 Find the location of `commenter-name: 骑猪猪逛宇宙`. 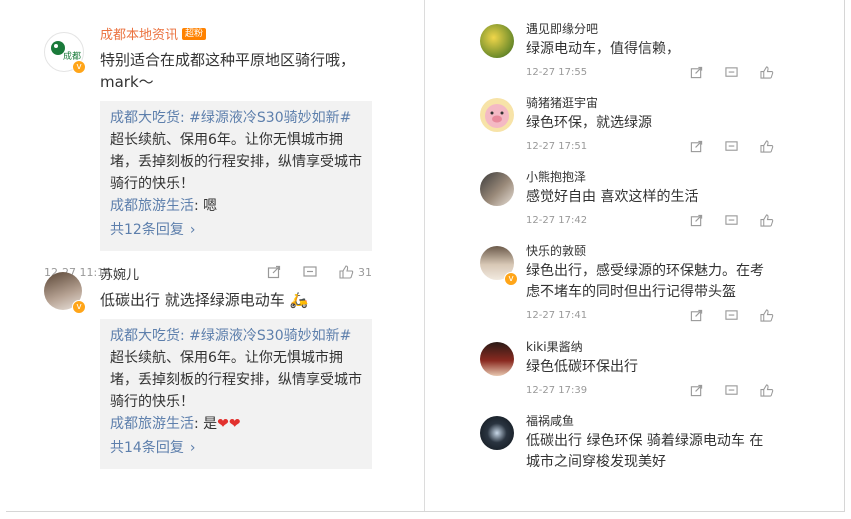

commenter-name: 骑猪猪逛宇宙 is located at coordinates (653, 102).